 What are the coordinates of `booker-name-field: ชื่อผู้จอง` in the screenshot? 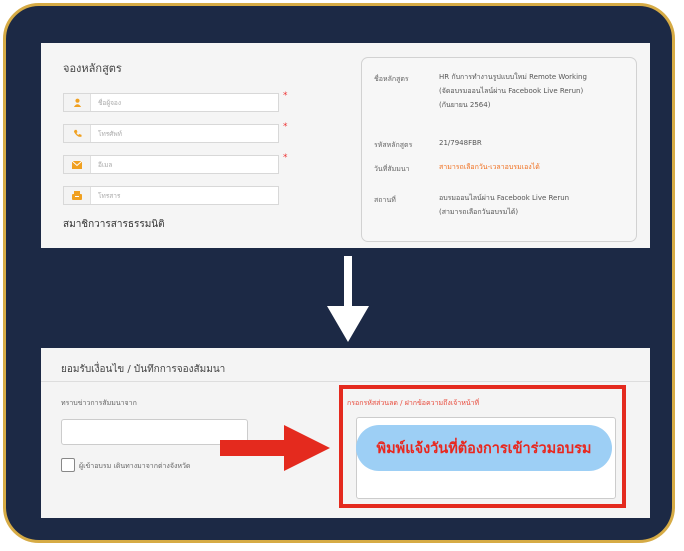 It's located at (171, 102).